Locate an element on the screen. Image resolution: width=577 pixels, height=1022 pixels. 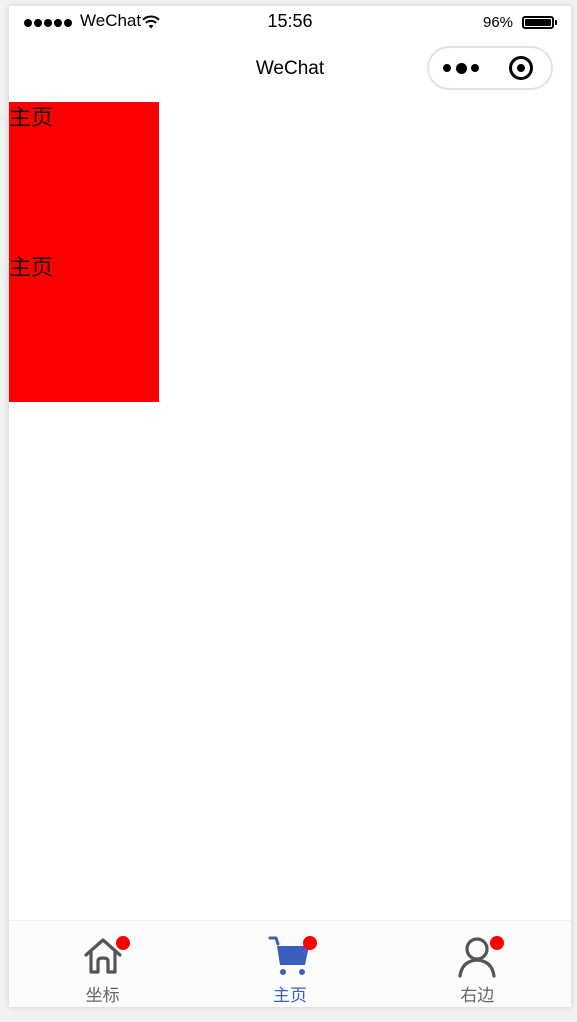
target-circle-icon is located at coordinates (521, 68).